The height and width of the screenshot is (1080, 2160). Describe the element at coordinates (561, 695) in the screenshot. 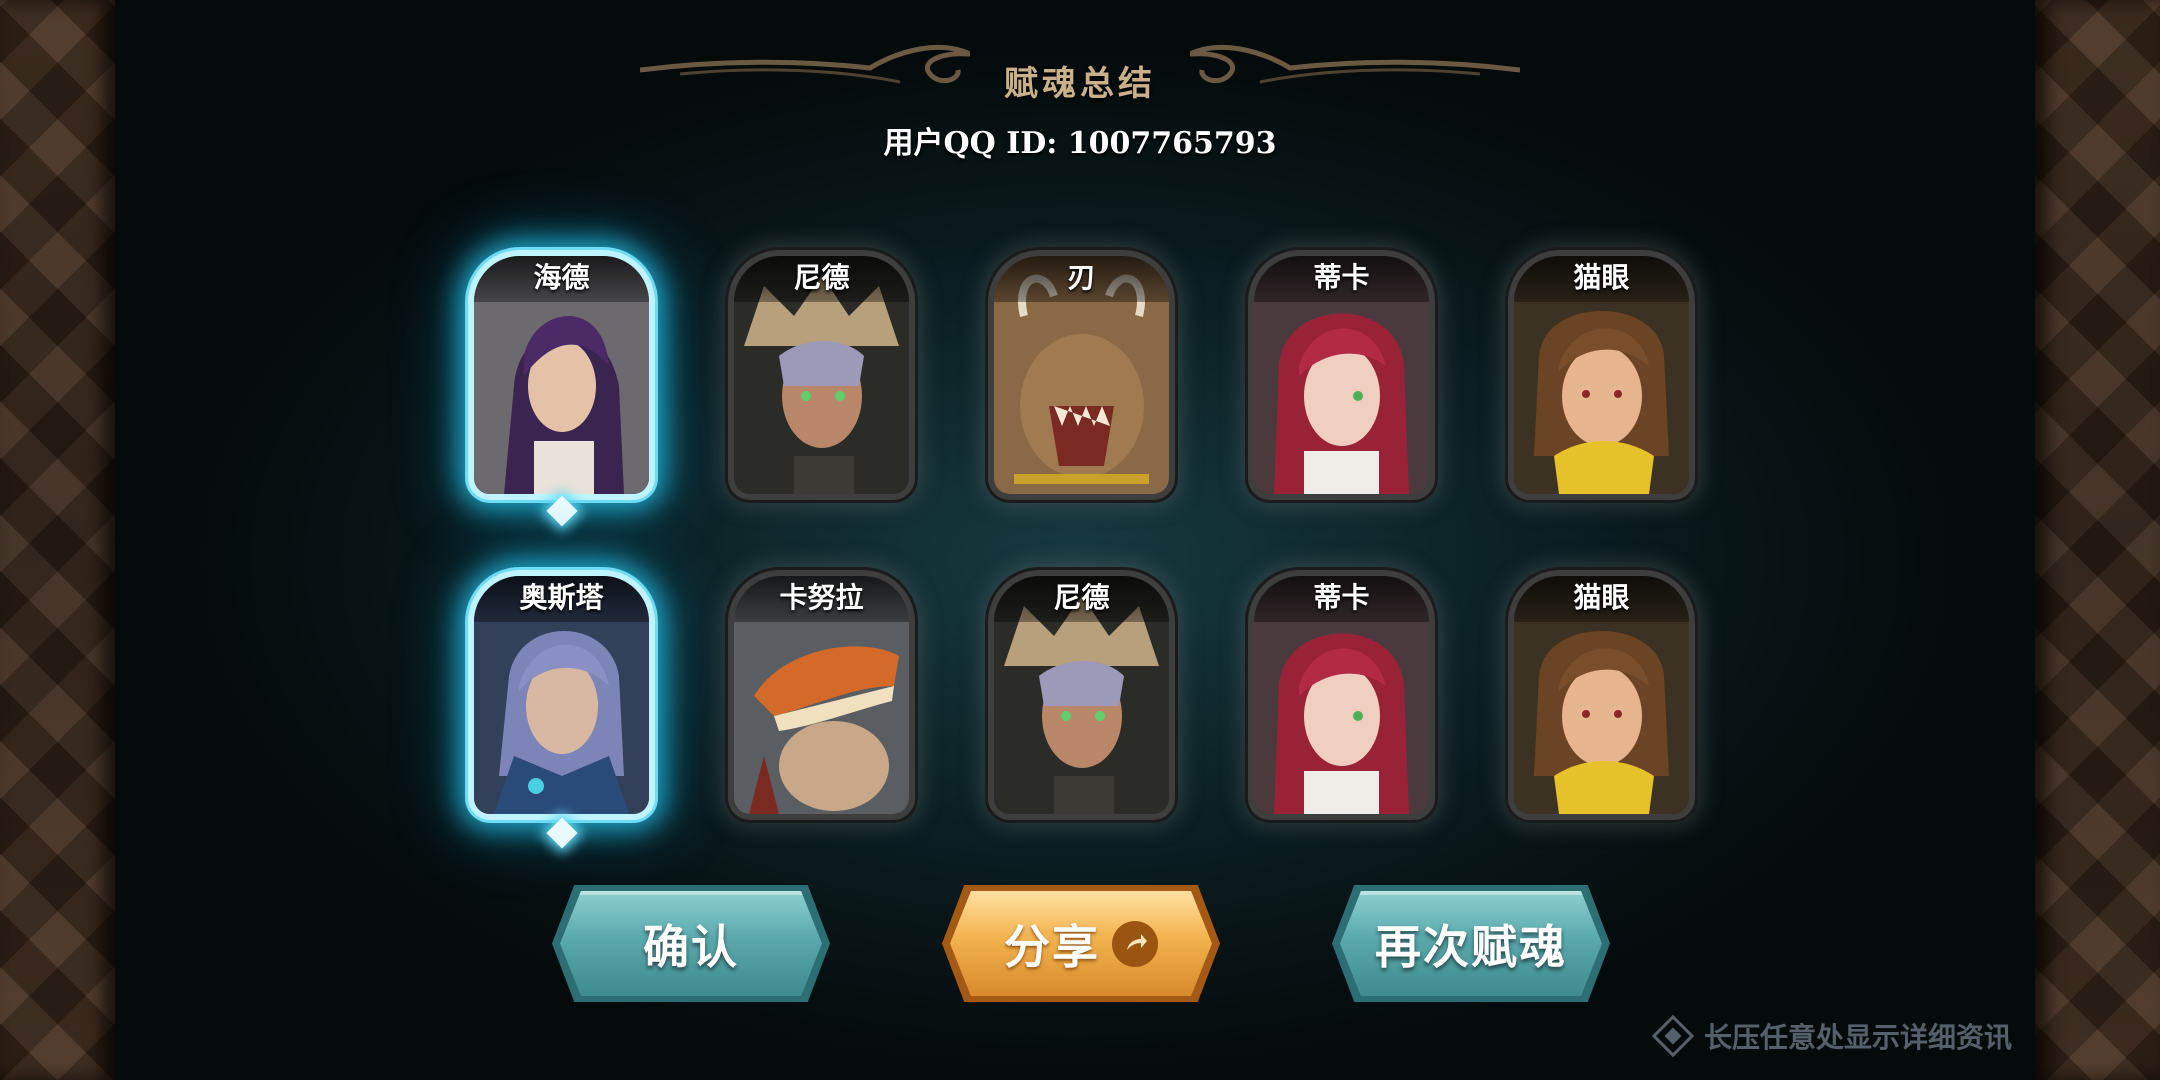

I see `hero-card: 奥斯塔` at that location.